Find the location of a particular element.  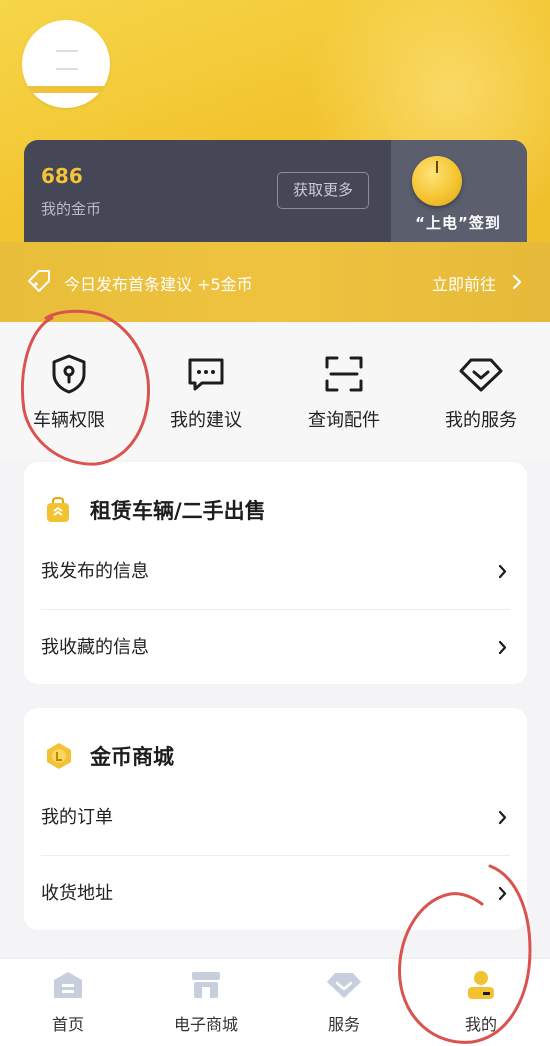

quick-action-my-services: 我的服务 is located at coordinates (481, 392).